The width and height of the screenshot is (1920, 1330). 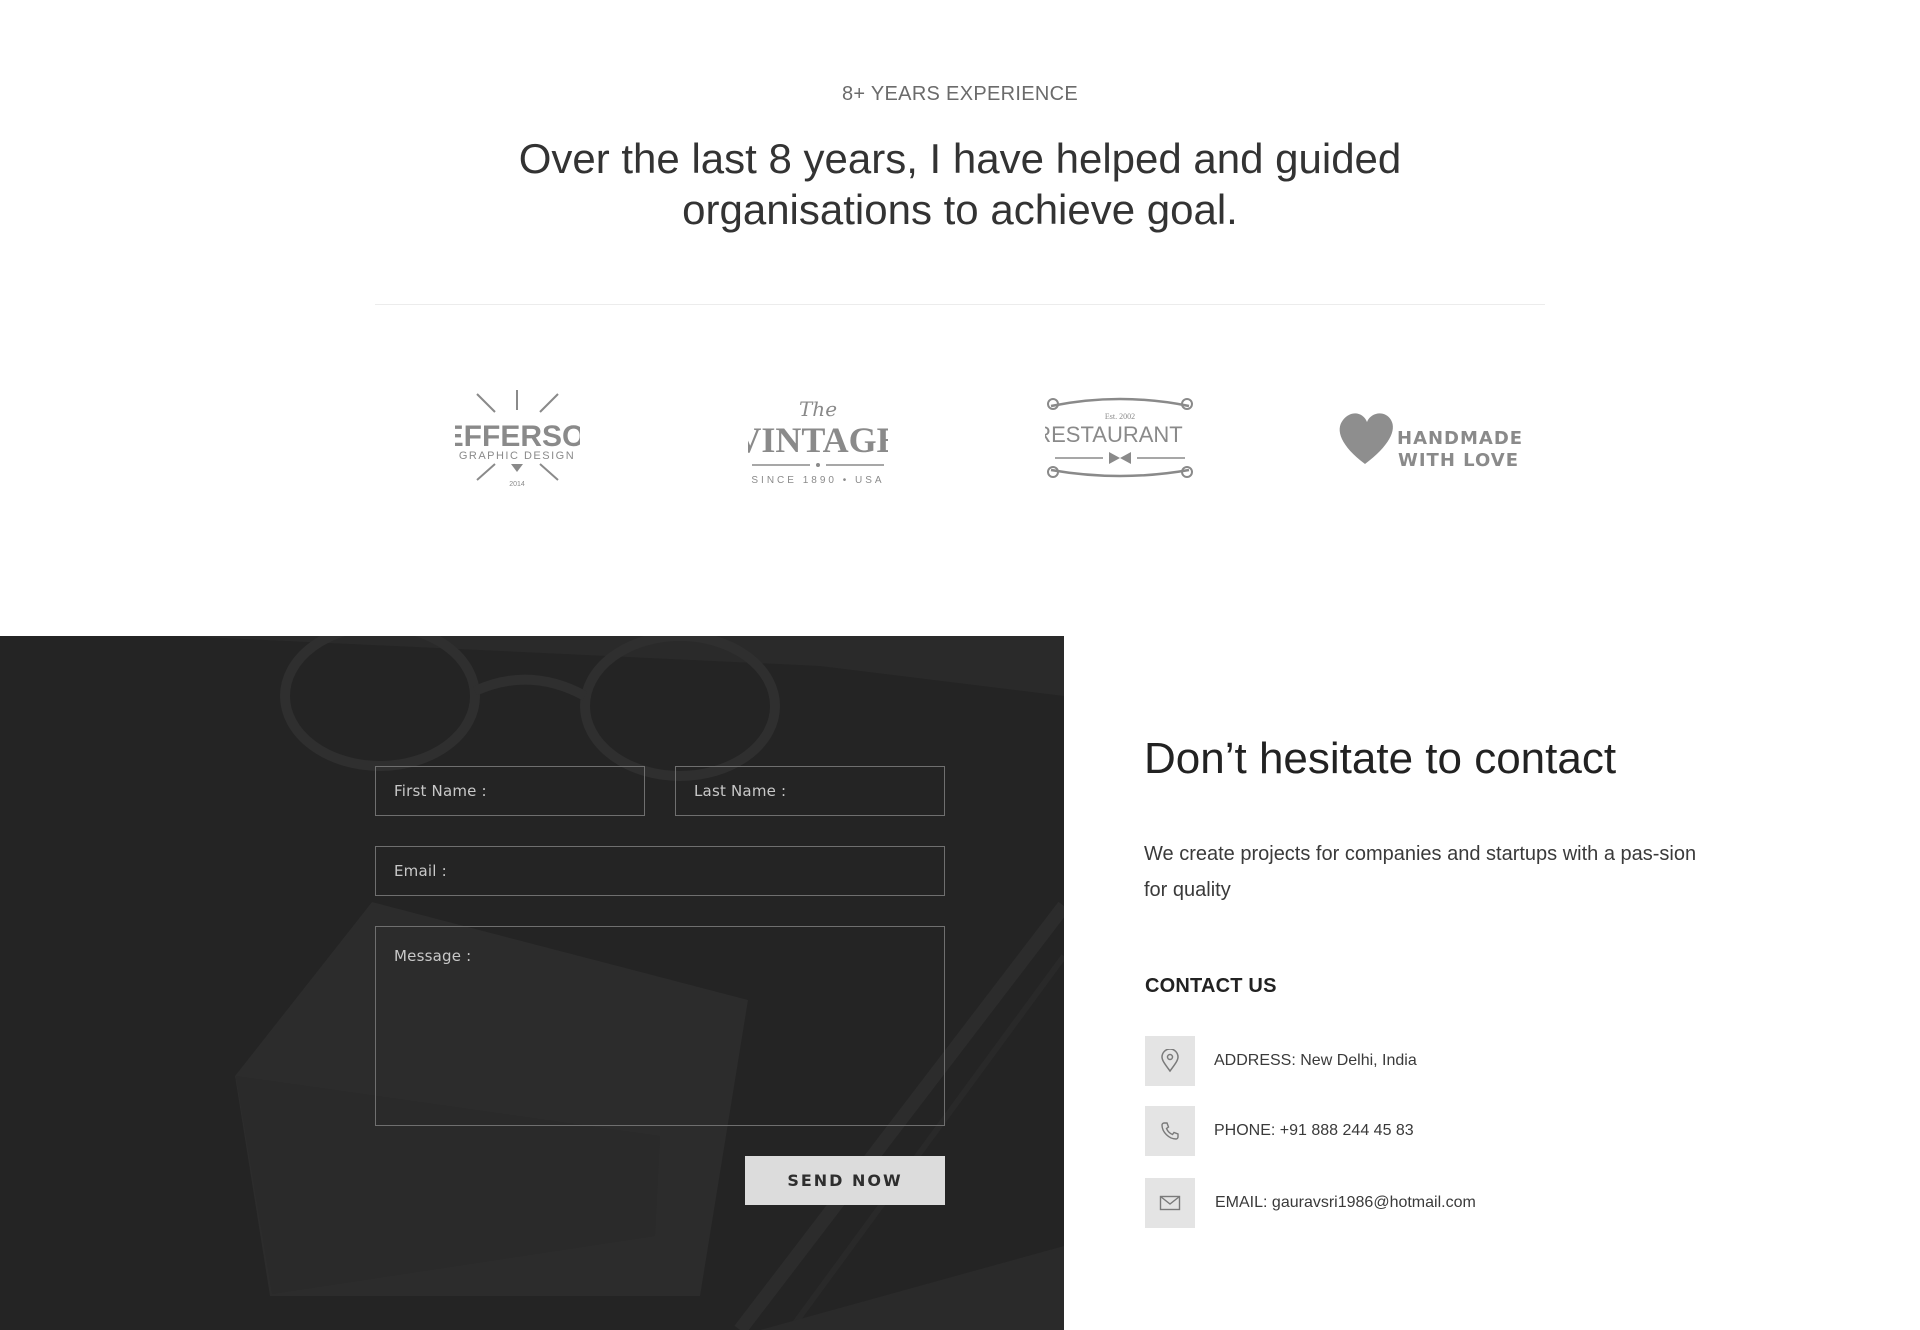 I want to click on address-value: New Delhi, India, so click(x=1358, y=1060).